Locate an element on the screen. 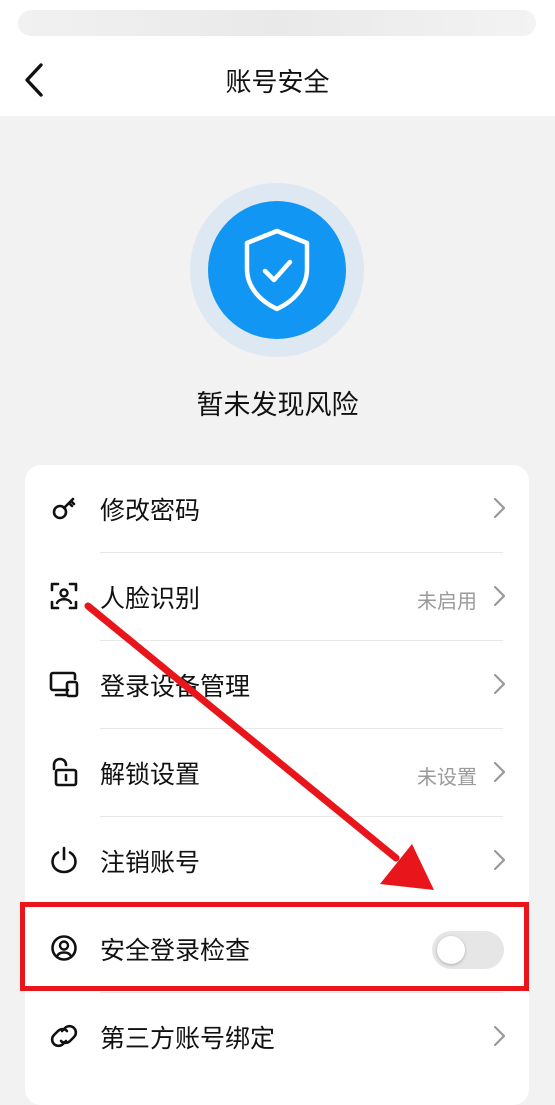 The height and width of the screenshot is (1105, 555). page-title: 账号安全 is located at coordinates (277, 83).